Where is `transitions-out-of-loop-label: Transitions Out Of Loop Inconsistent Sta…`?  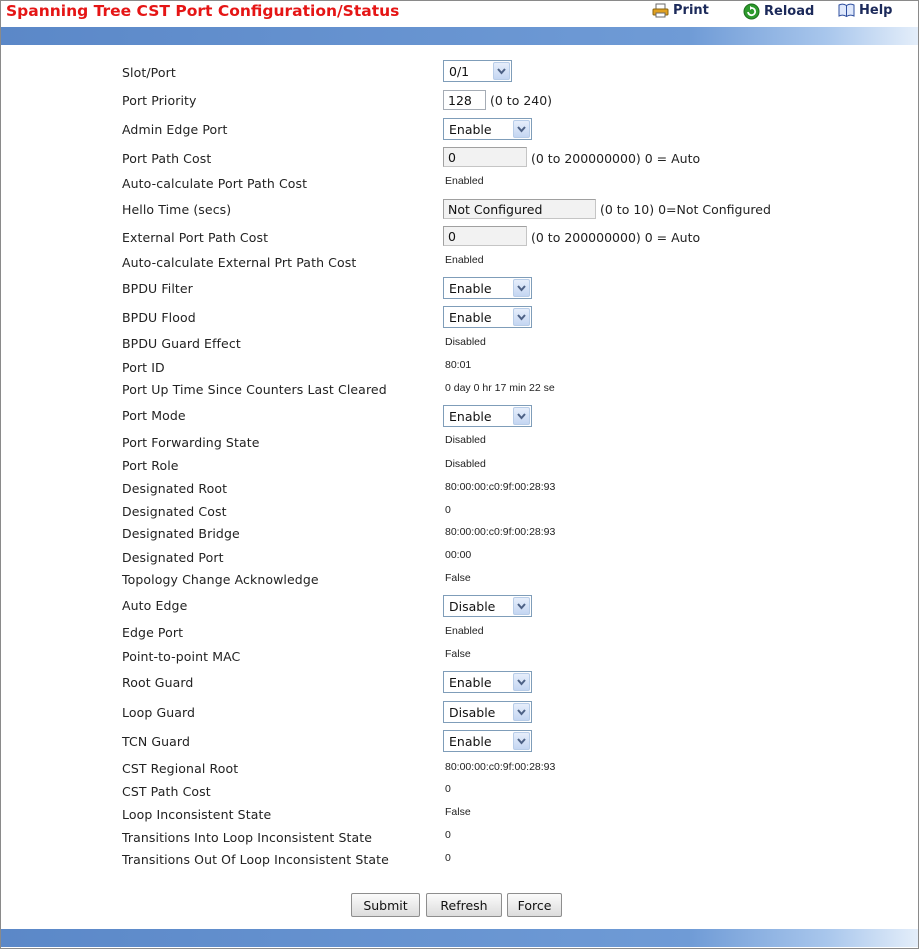
transitions-out-of-loop-label: Transitions Out Of Loop Inconsistent Sta… is located at coordinates (255, 859).